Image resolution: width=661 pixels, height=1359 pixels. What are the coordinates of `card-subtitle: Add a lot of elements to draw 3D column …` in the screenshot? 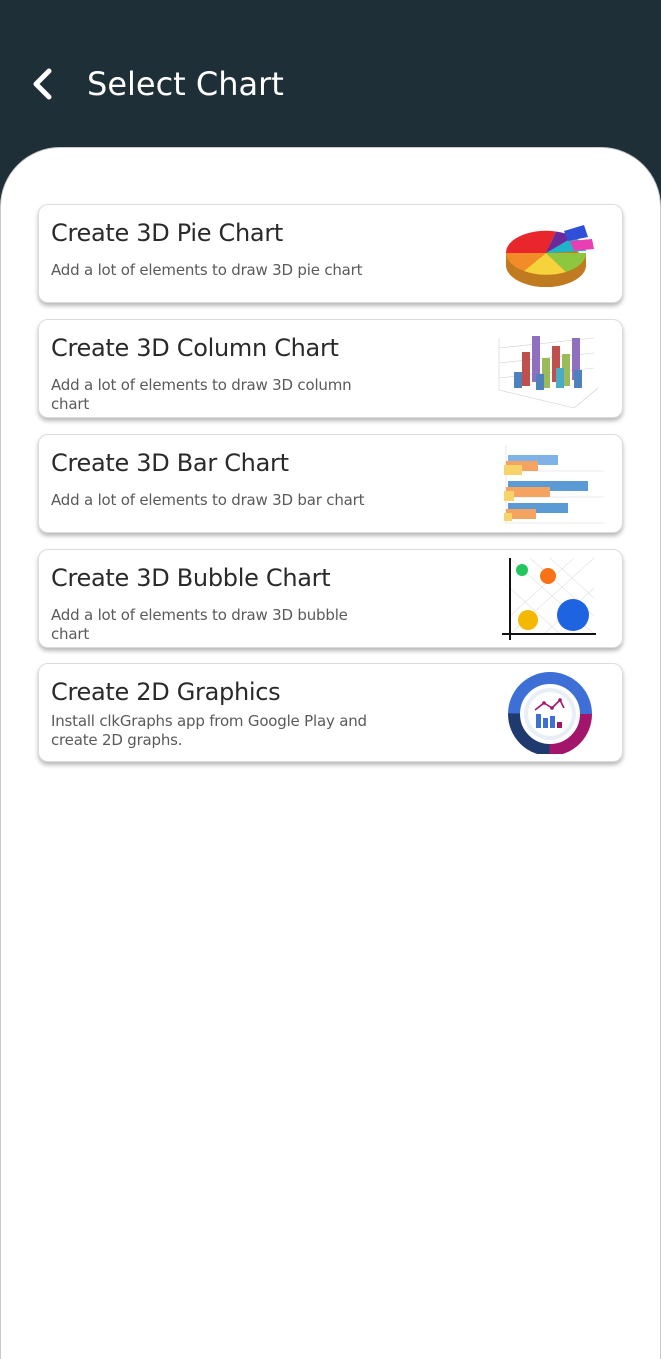 It's located at (201, 394).